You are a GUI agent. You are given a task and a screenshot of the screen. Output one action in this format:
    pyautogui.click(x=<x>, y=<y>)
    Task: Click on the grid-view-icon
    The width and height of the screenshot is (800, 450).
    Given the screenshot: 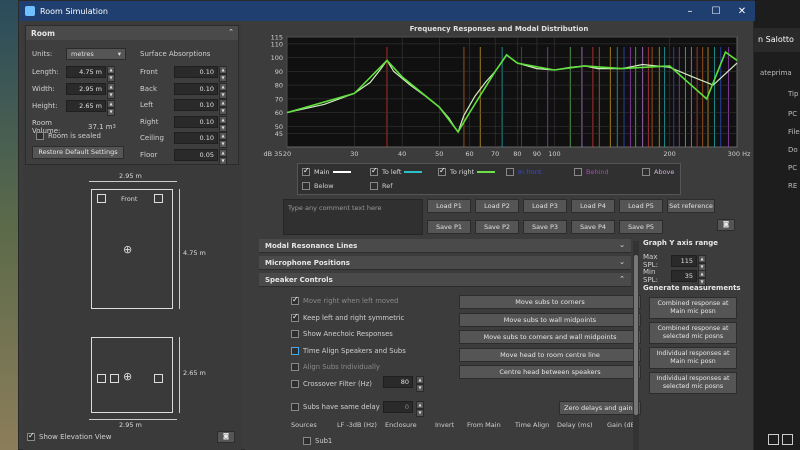 What is the action you would take?
    pyautogui.click(x=773, y=439)
    